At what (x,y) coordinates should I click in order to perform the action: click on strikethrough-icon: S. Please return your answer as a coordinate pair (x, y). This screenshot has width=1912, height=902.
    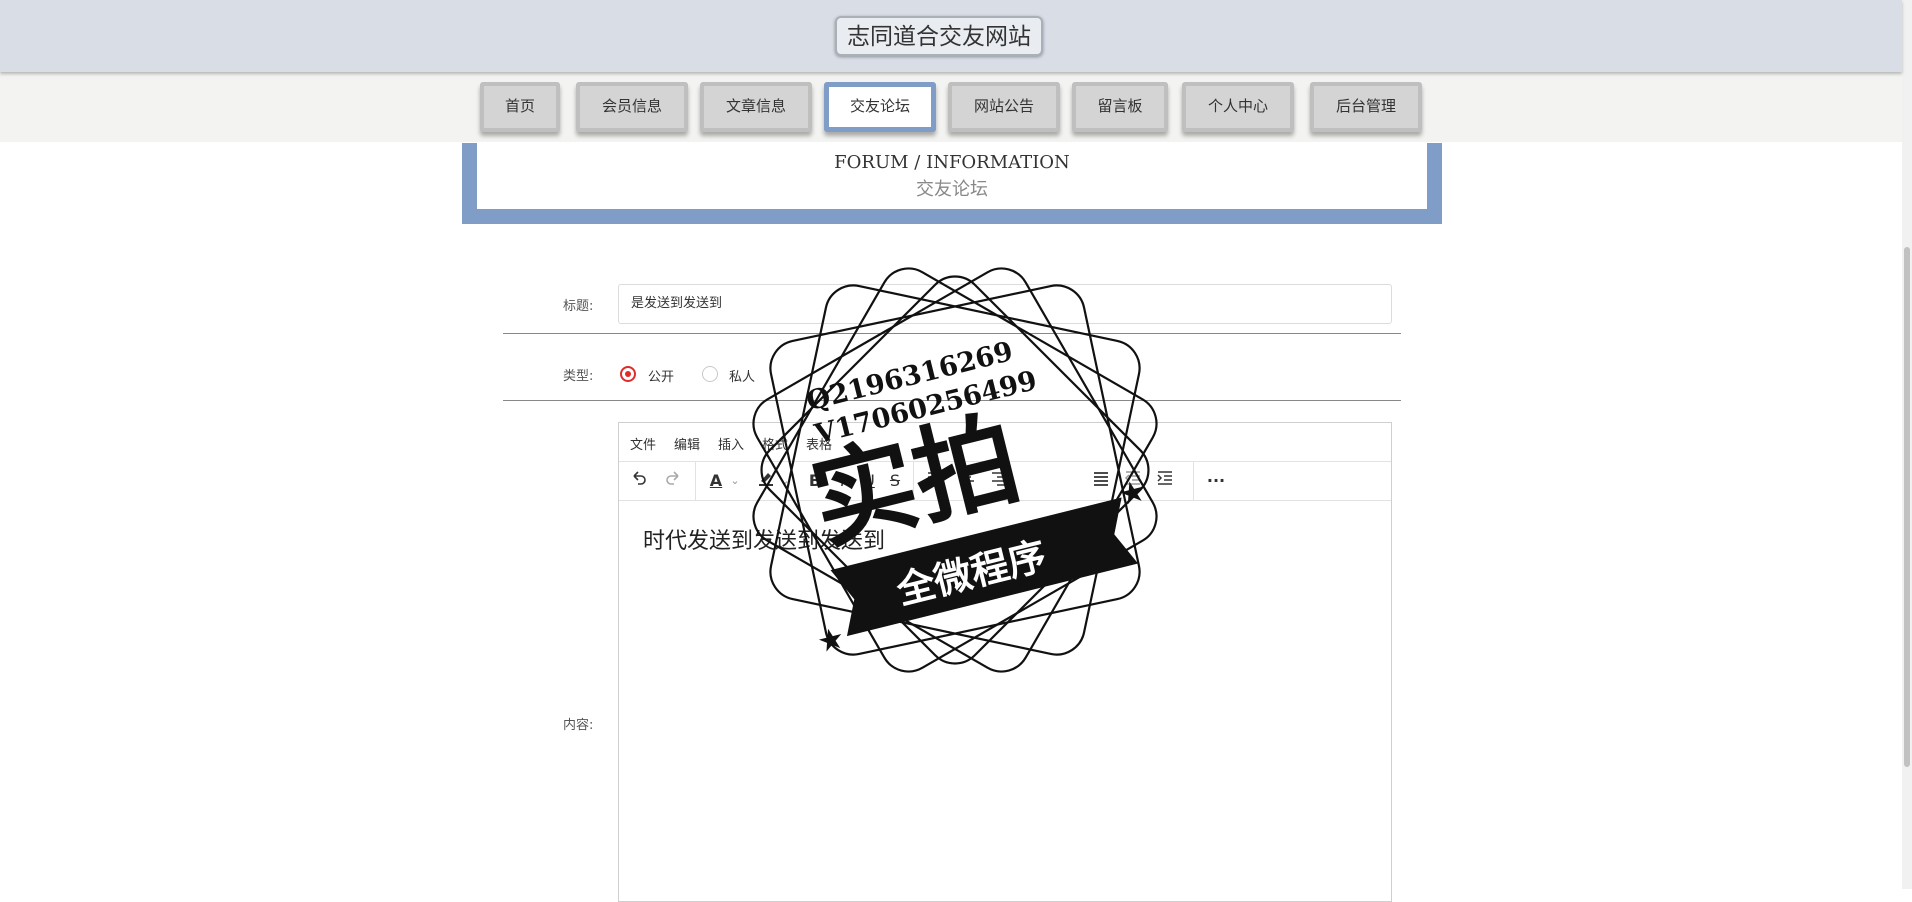
    Looking at the image, I should click on (895, 481).